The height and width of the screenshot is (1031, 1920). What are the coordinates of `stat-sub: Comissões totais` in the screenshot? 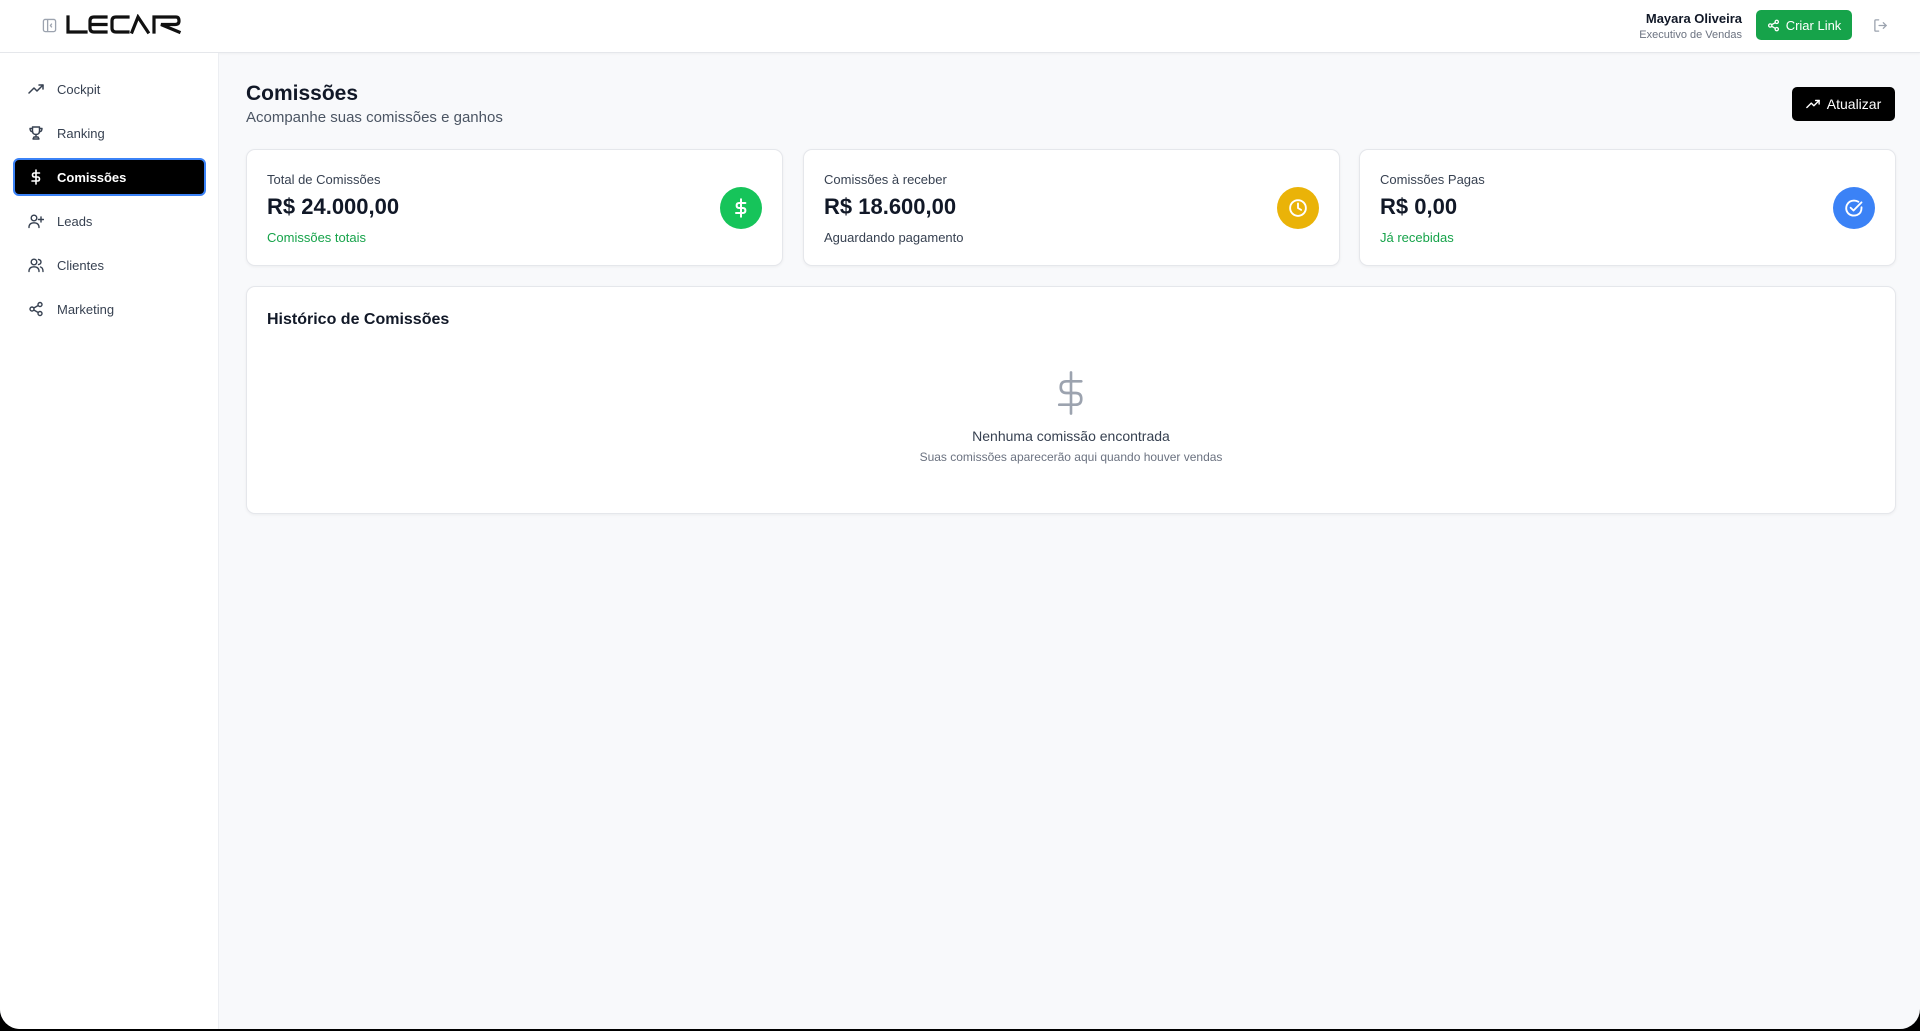 It's located at (316, 237).